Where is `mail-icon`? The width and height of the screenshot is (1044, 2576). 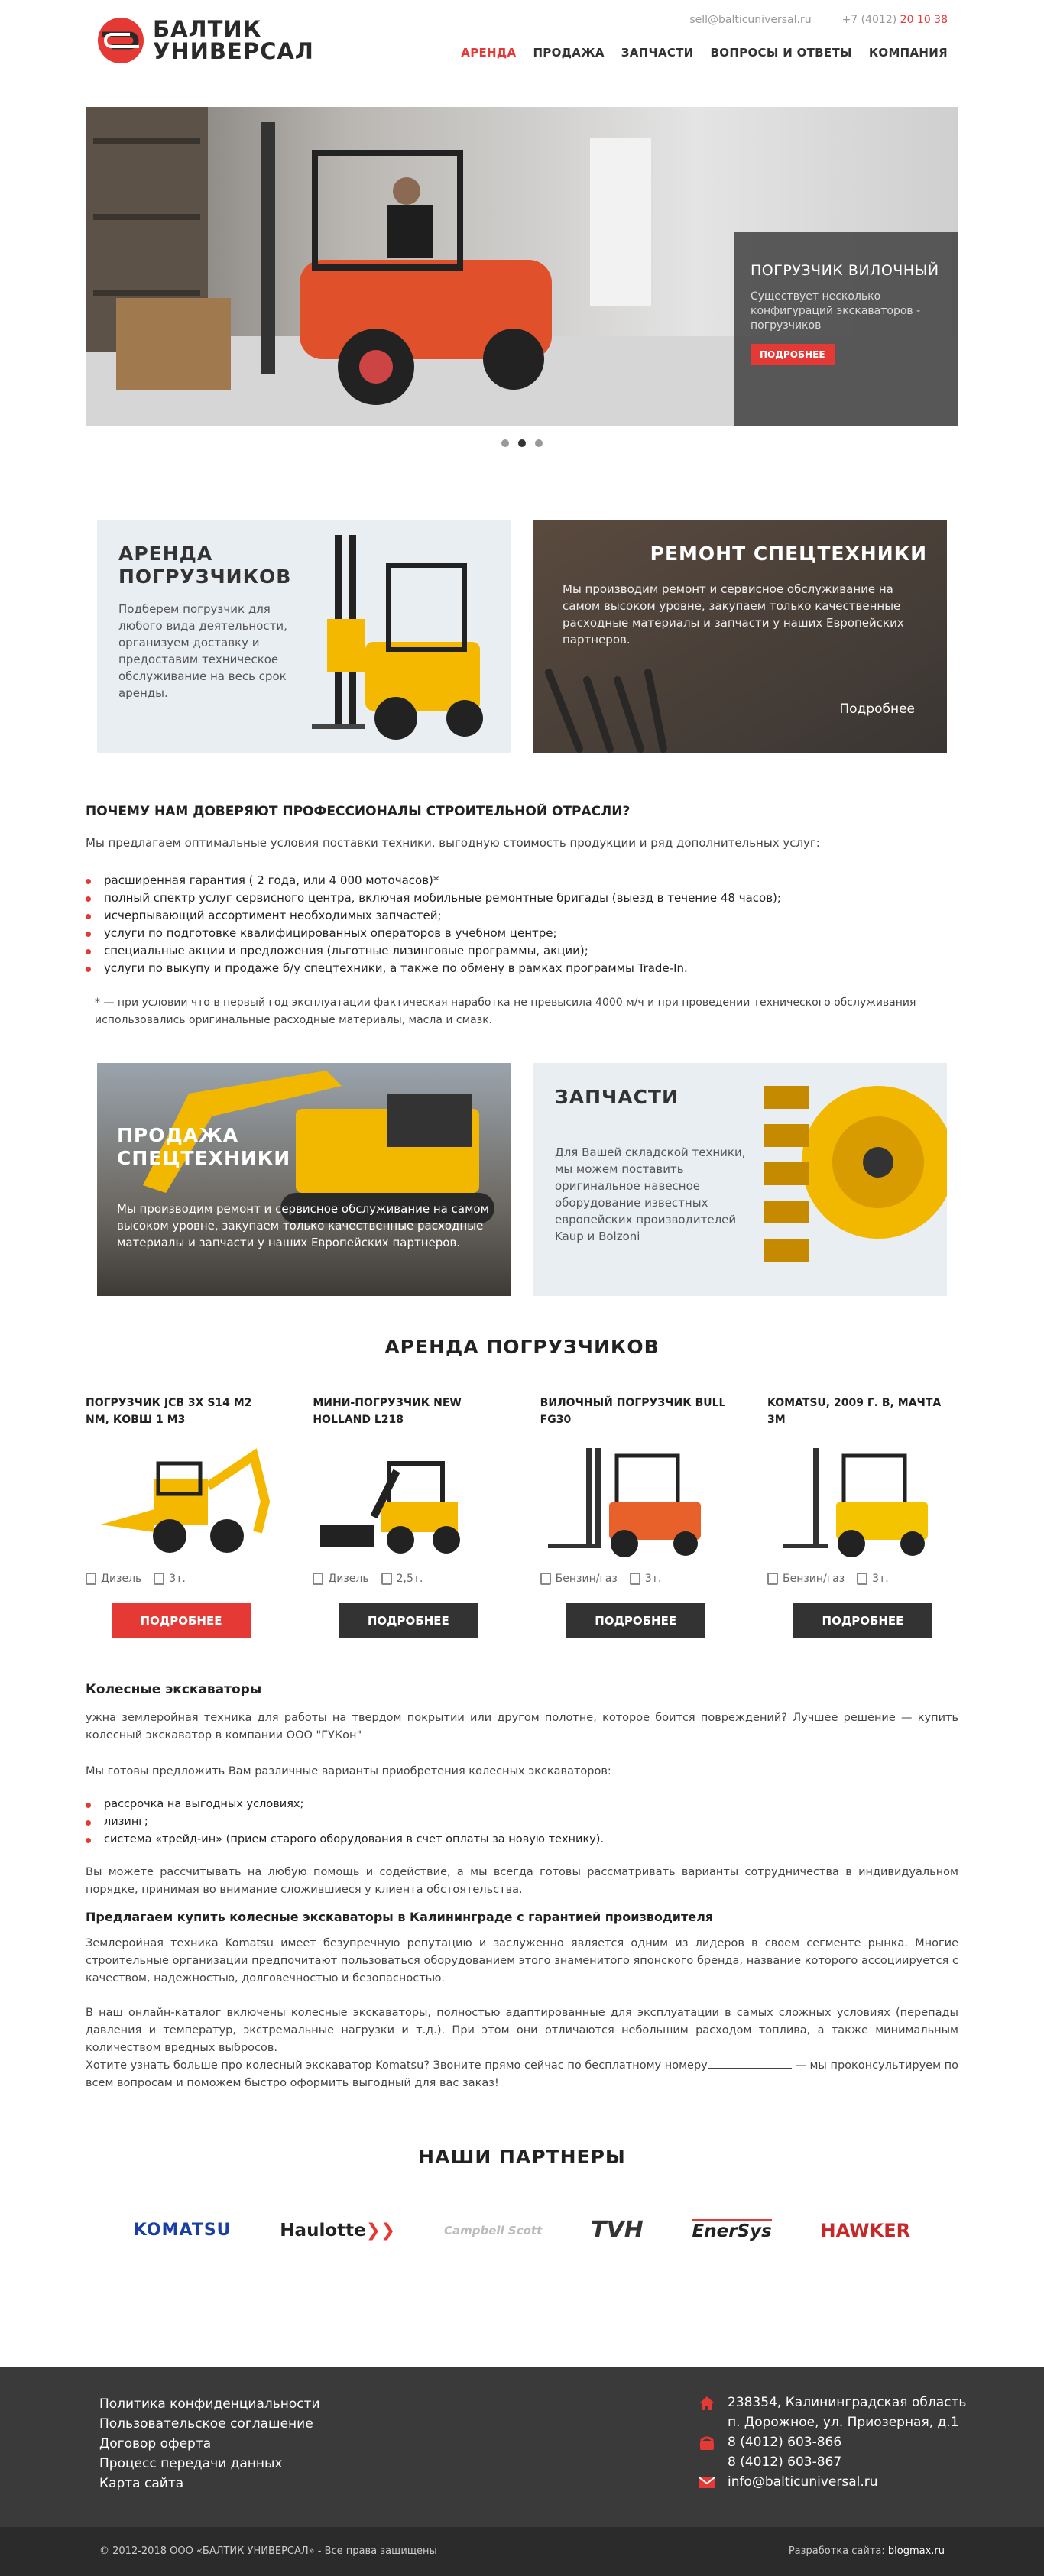 mail-icon is located at coordinates (707, 2482).